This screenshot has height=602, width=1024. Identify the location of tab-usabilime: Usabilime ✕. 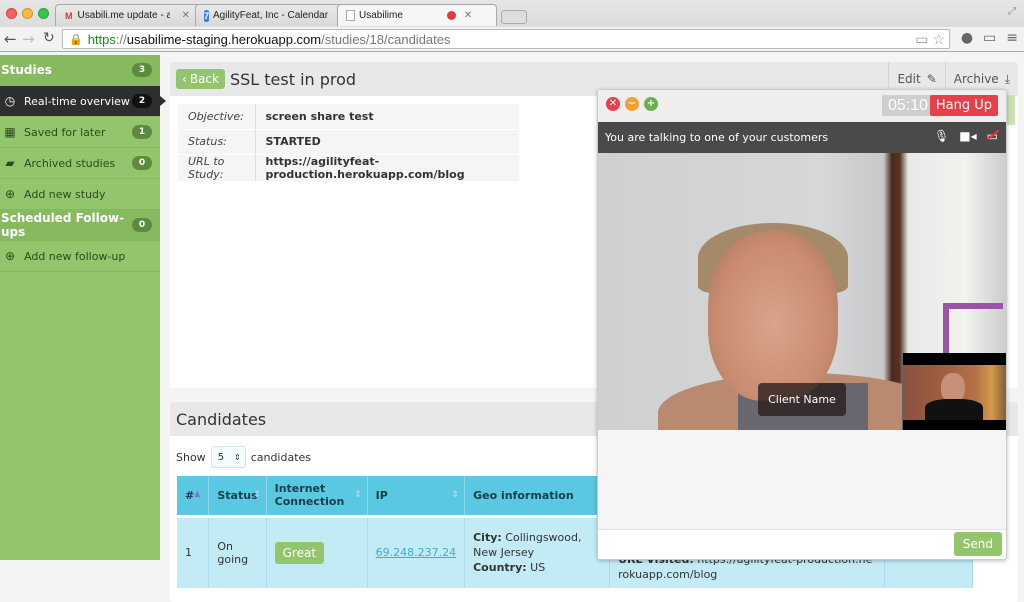
(417, 15).